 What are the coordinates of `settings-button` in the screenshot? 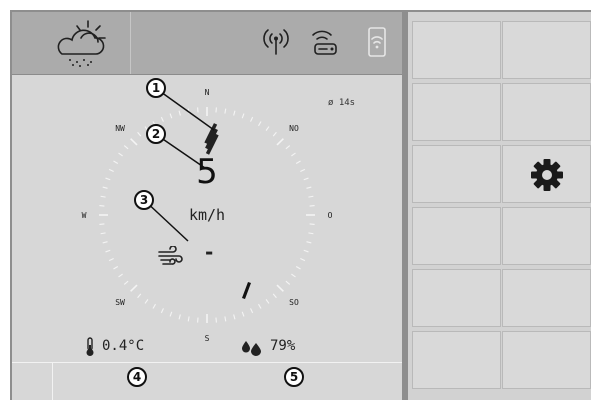 It's located at (546, 174).